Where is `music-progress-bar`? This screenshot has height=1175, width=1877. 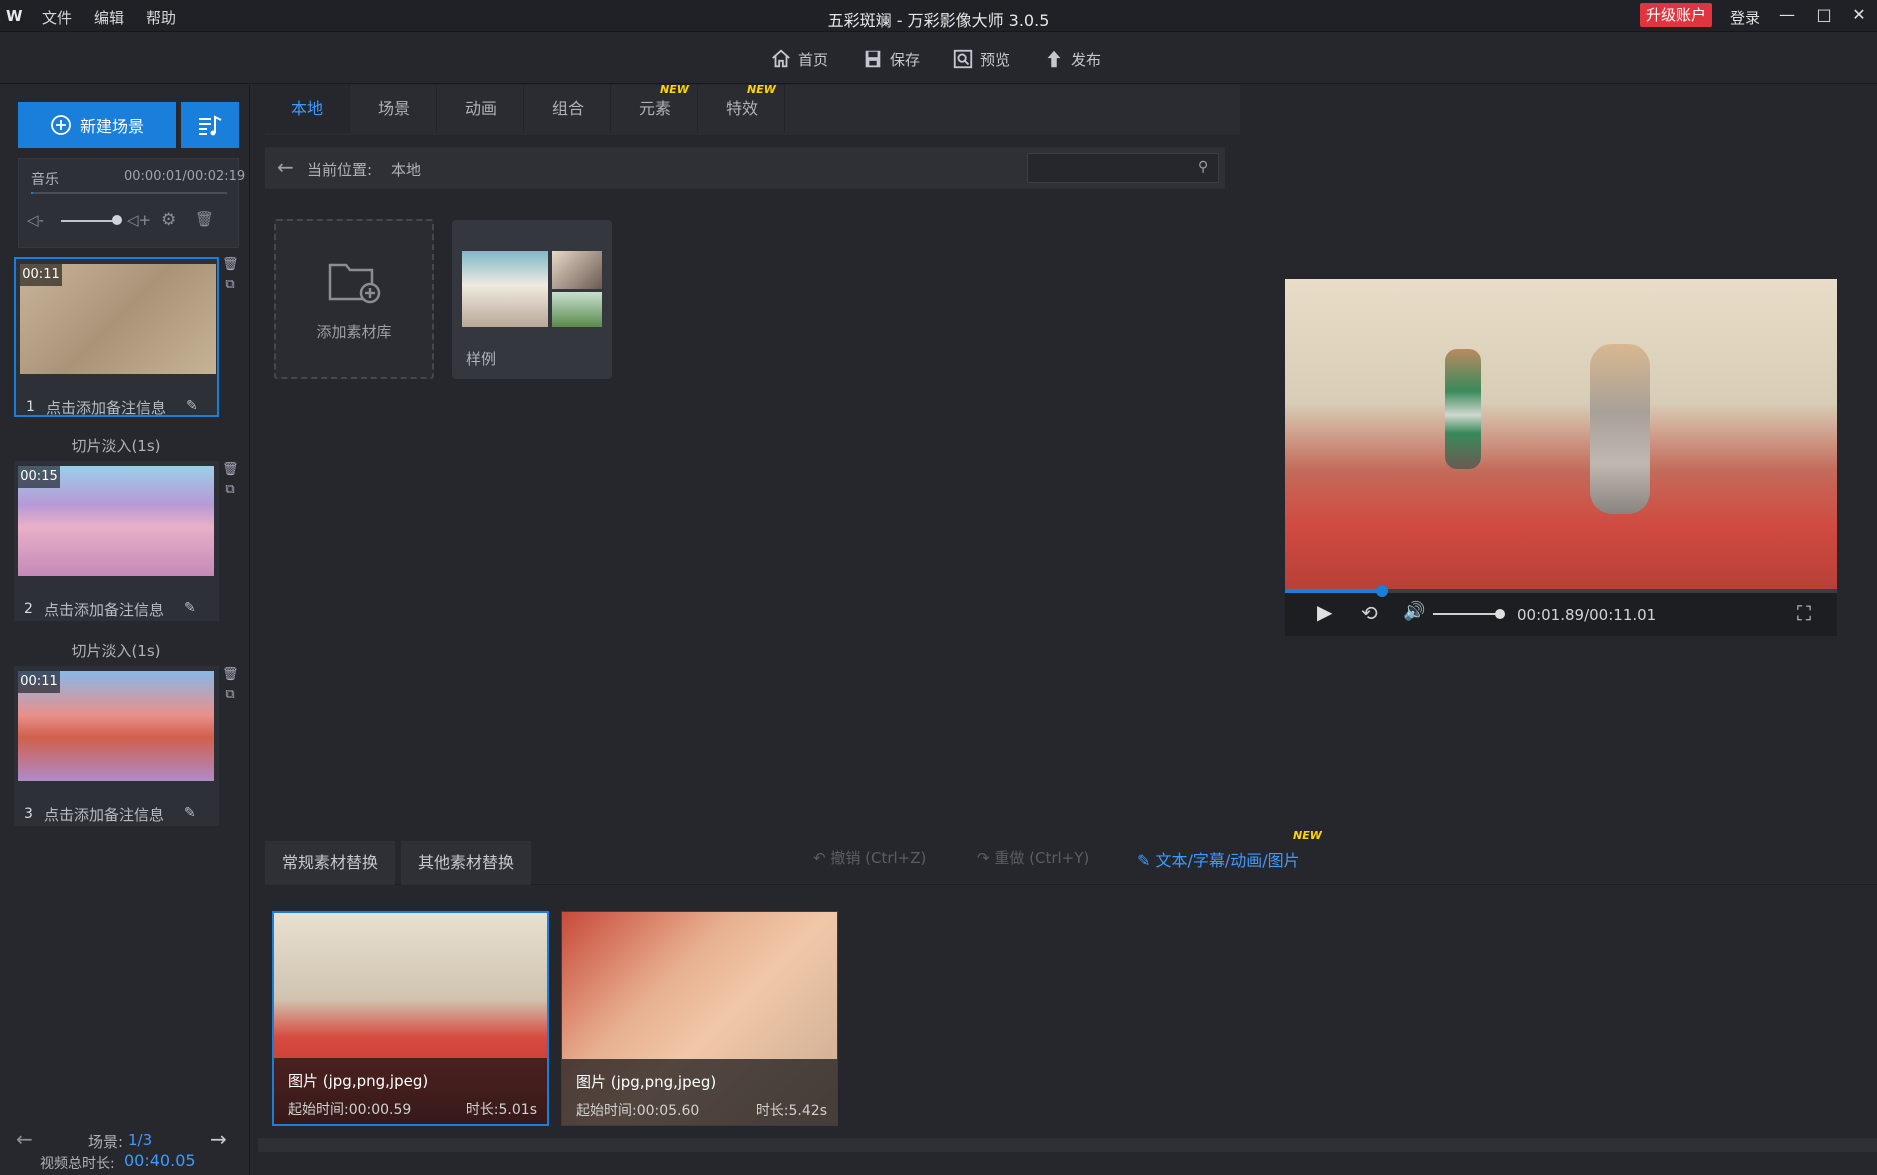
music-progress-bar is located at coordinates (129, 193).